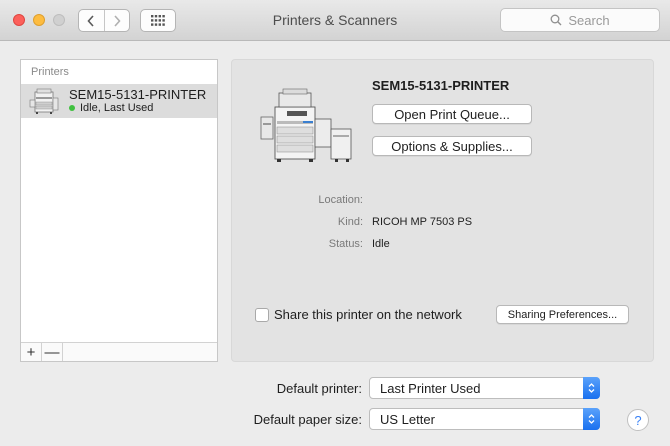 The image size is (670, 446). Describe the element at coordinates (350, 222) in the screenshot. I see `kind-label: Kind:` at that location.